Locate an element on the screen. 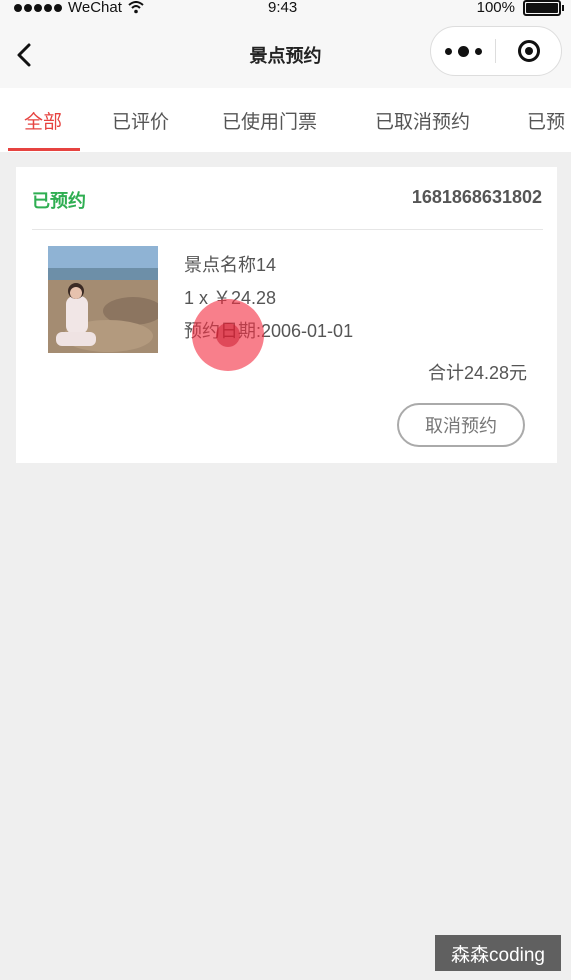  order-number: 1681868631802 is located at coordinates (476, 197).